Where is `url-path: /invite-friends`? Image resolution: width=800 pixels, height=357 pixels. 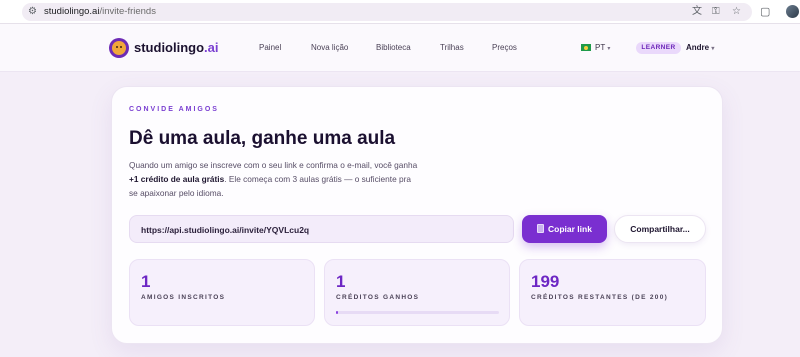
url-path: /invite-friends is located at coordinates (127, 11).